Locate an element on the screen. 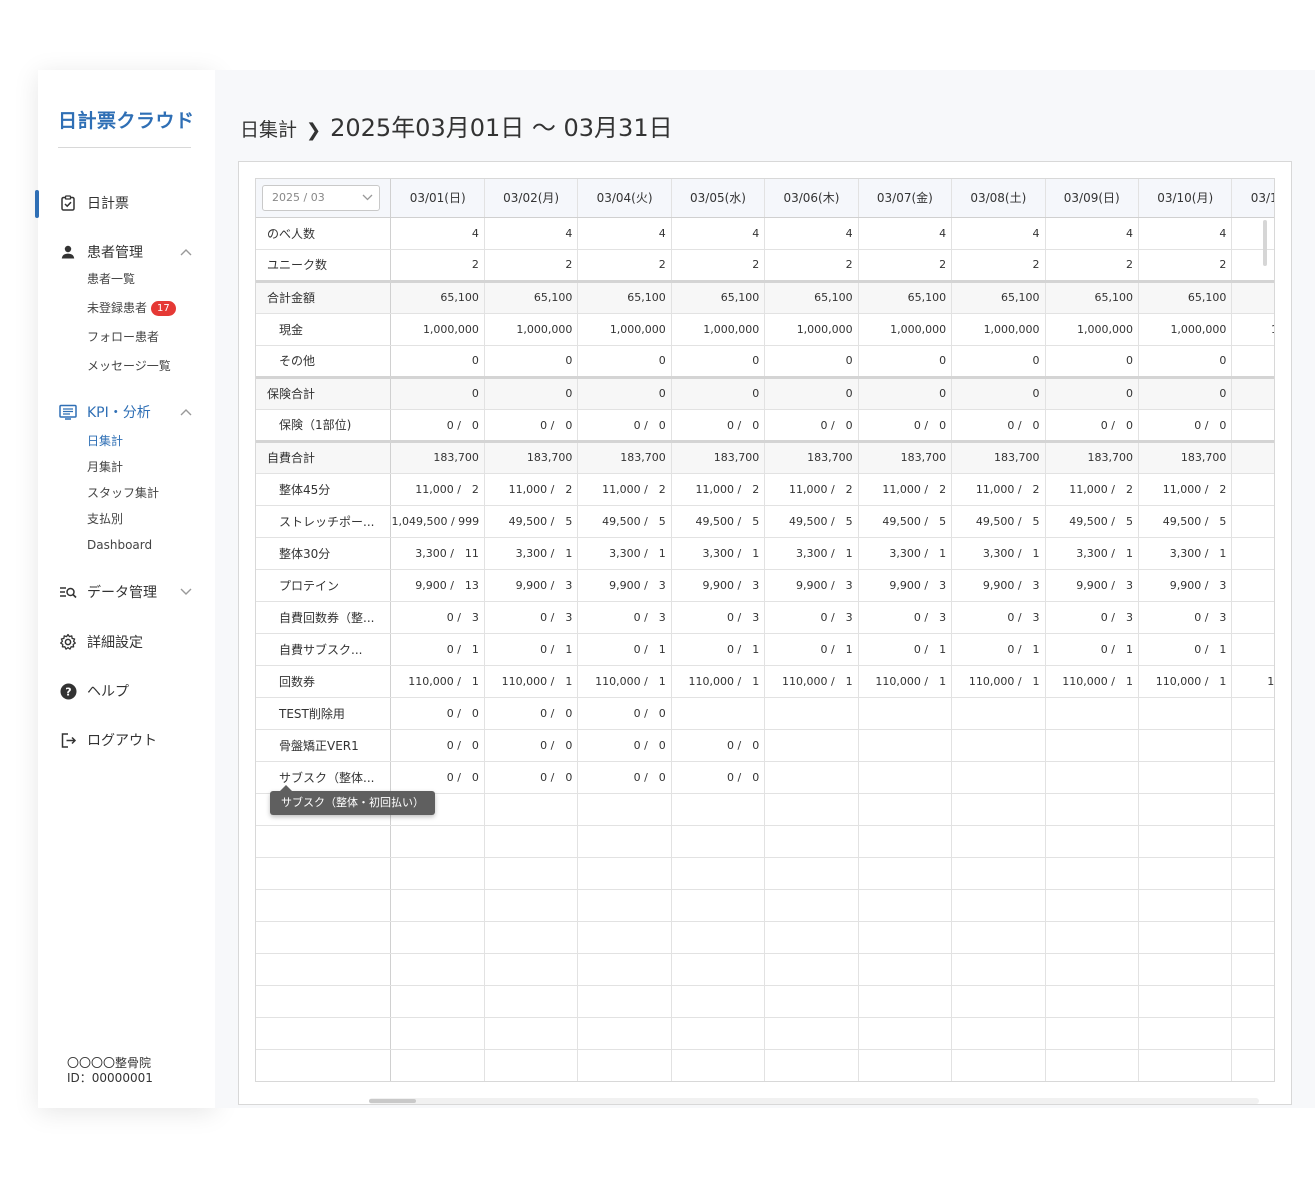 This screenshot has width=1315, height=1179. nav-daily-summary: 日集計 is located at coordinates (105, 441).